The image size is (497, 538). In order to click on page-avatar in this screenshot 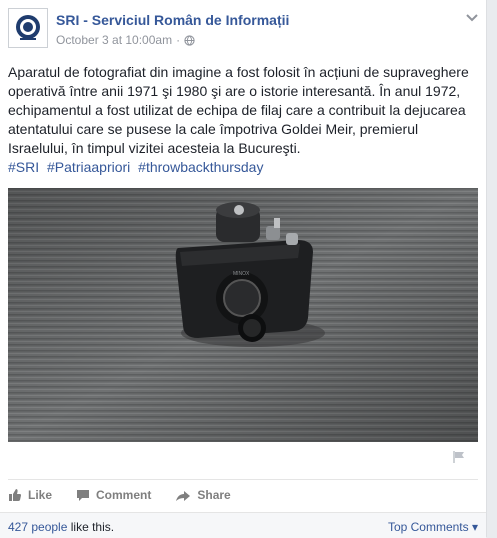, I will do `click(28, 28)`.